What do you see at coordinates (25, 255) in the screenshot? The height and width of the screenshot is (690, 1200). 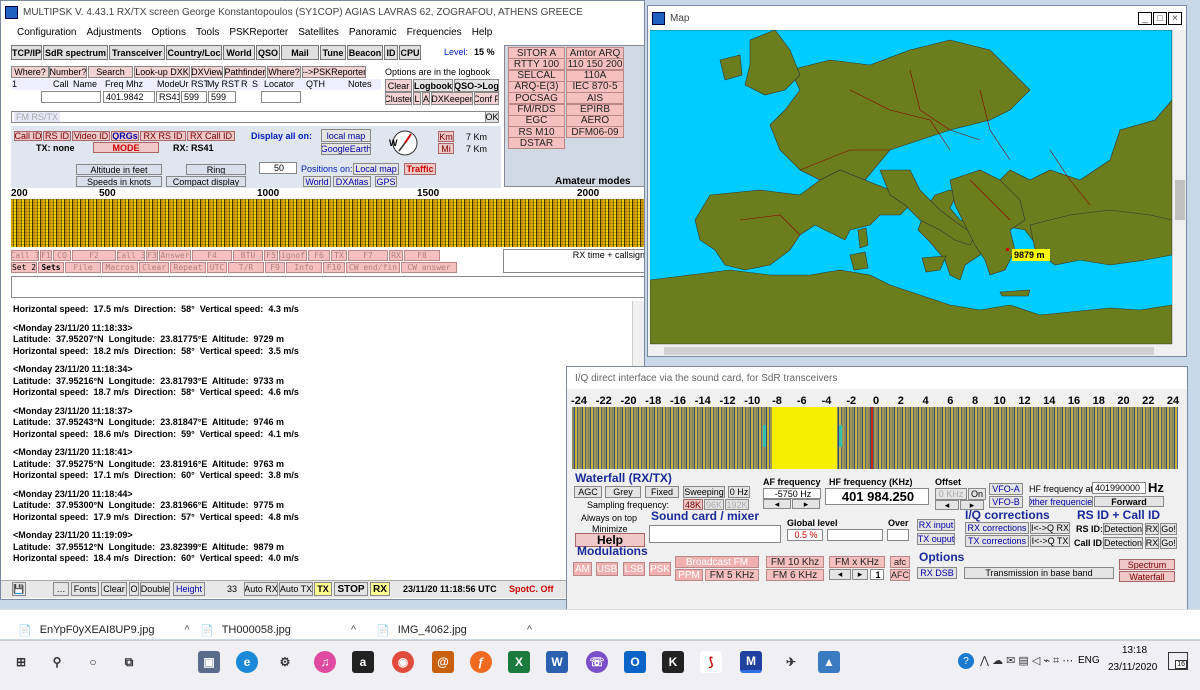 I see `macro-key-0: Call 1` at bounding box center [25, 255].